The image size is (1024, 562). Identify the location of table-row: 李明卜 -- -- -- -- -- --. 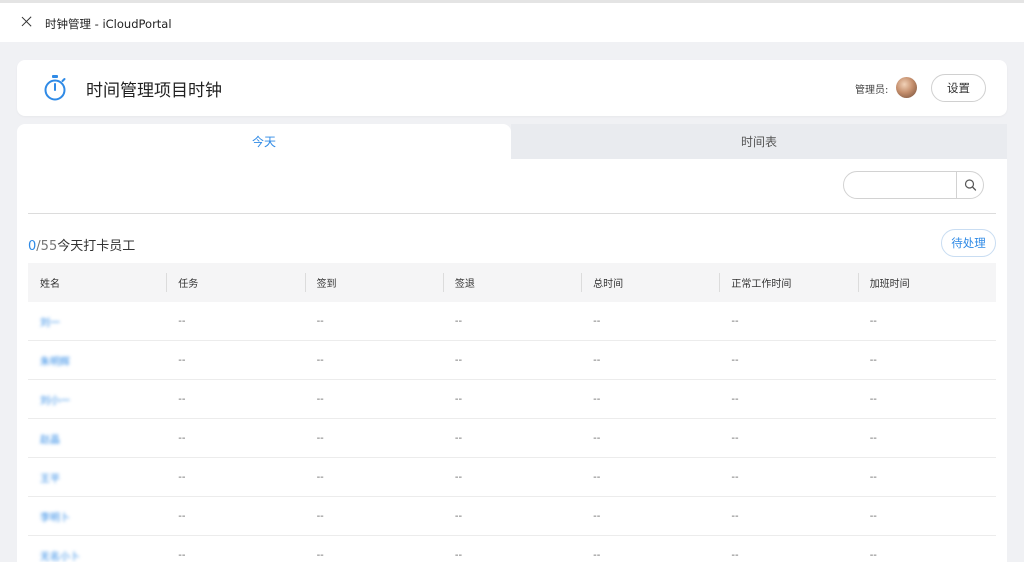
(512, 516).